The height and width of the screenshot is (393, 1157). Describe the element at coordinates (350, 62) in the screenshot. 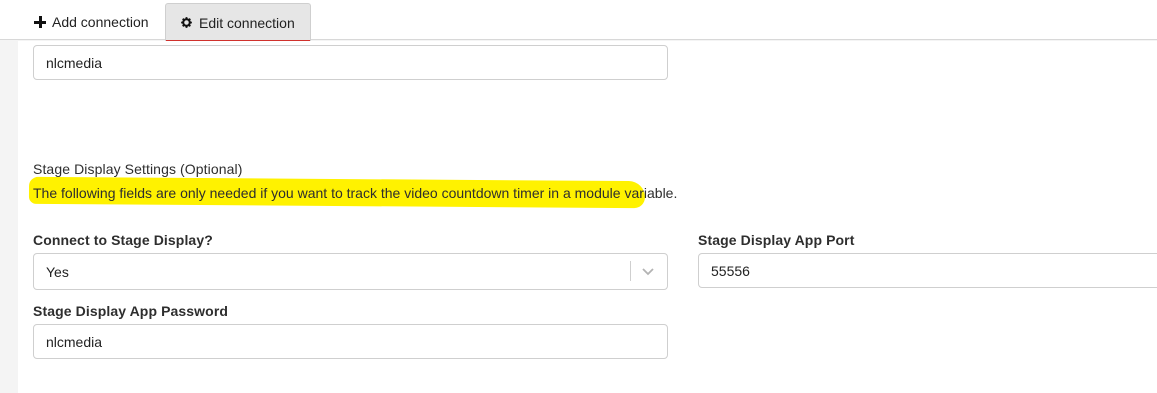

I see `connection-name-input: nlcmedia` at that location.